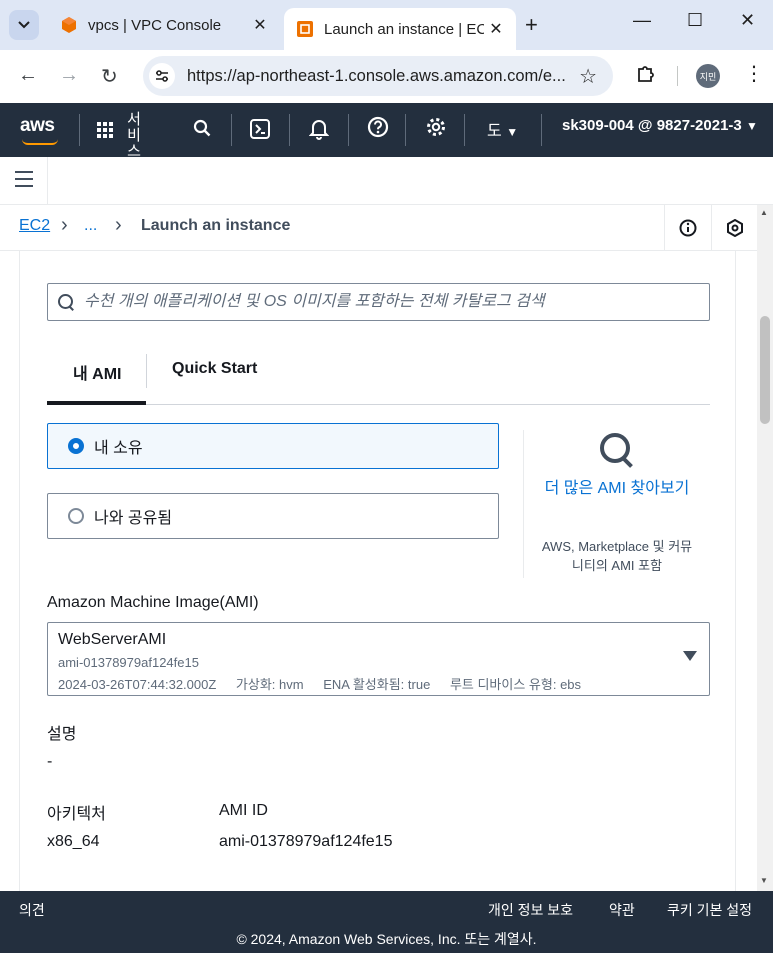 This screenshot has height=953, width=773. I want to click on services-menu: 서비스, so click(134, 136).